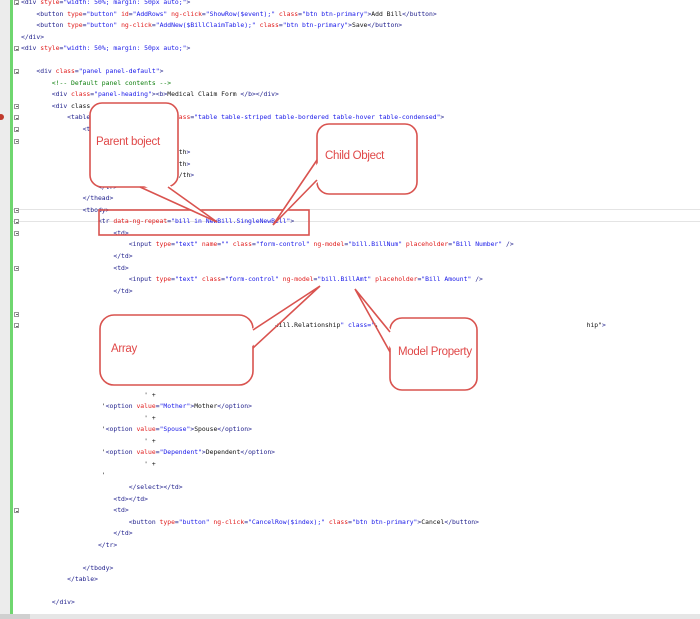  I want to click on callout-parent, so click(153, 162).